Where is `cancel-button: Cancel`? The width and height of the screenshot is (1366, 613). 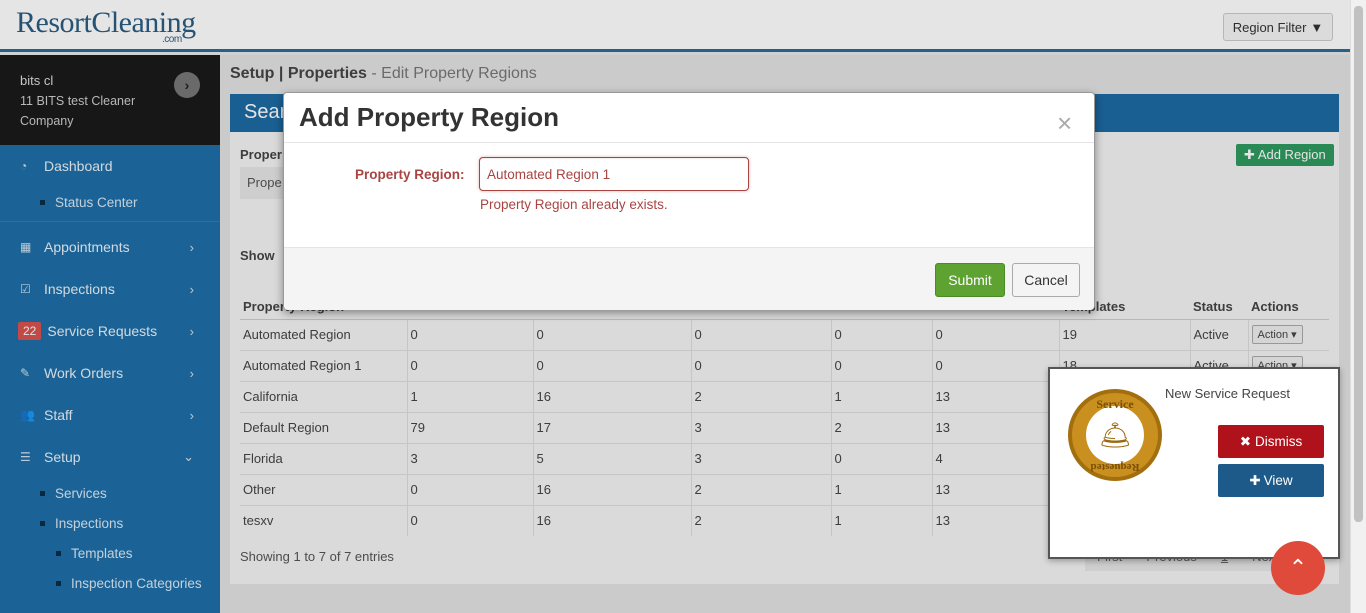
cancel-button: Cancel is located at coordinates (1046, 280).